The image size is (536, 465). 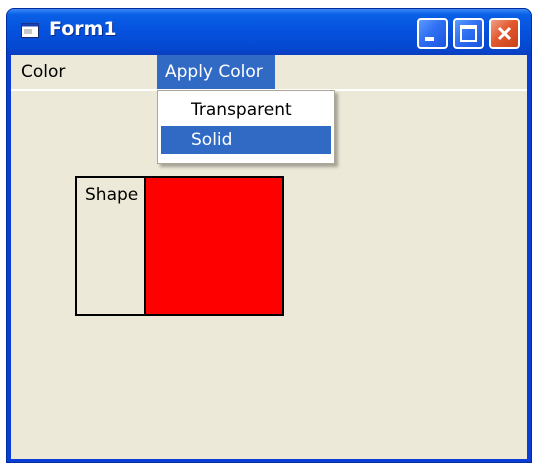 What do you see at coordinates (429, 39) in the screenshot?
I see `minimize-icon` at bounding box center [429, 39].